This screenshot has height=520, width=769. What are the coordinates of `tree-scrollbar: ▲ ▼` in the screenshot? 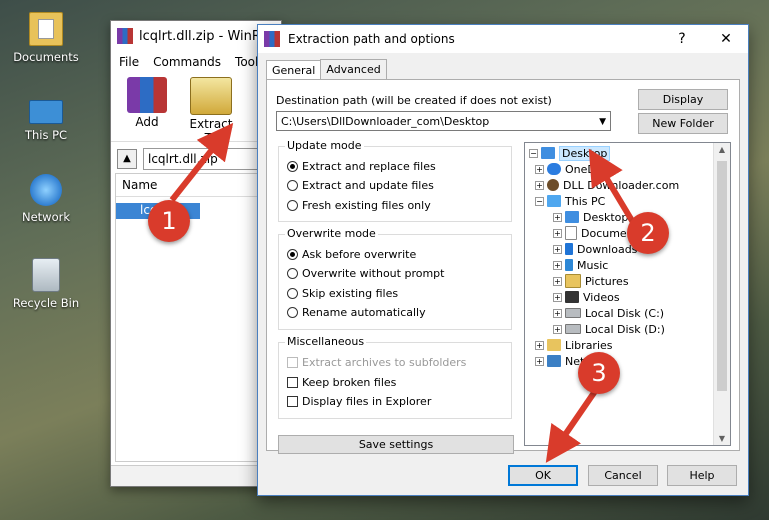 It's located at (721, 294).